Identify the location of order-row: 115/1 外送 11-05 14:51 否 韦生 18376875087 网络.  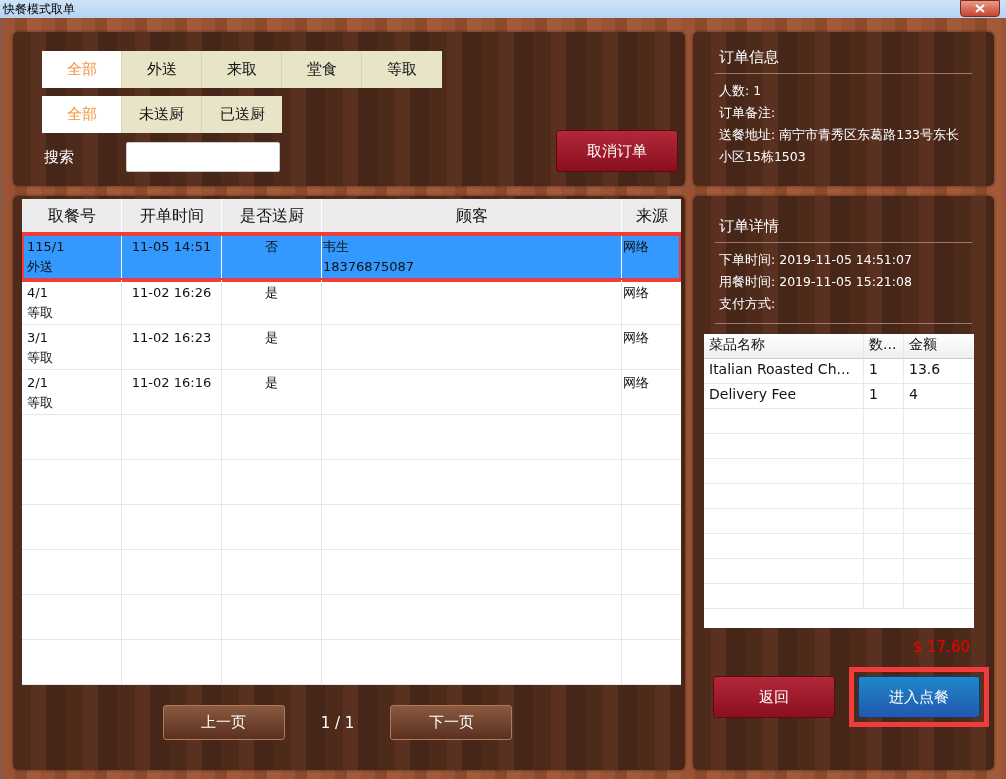
(351, 257).